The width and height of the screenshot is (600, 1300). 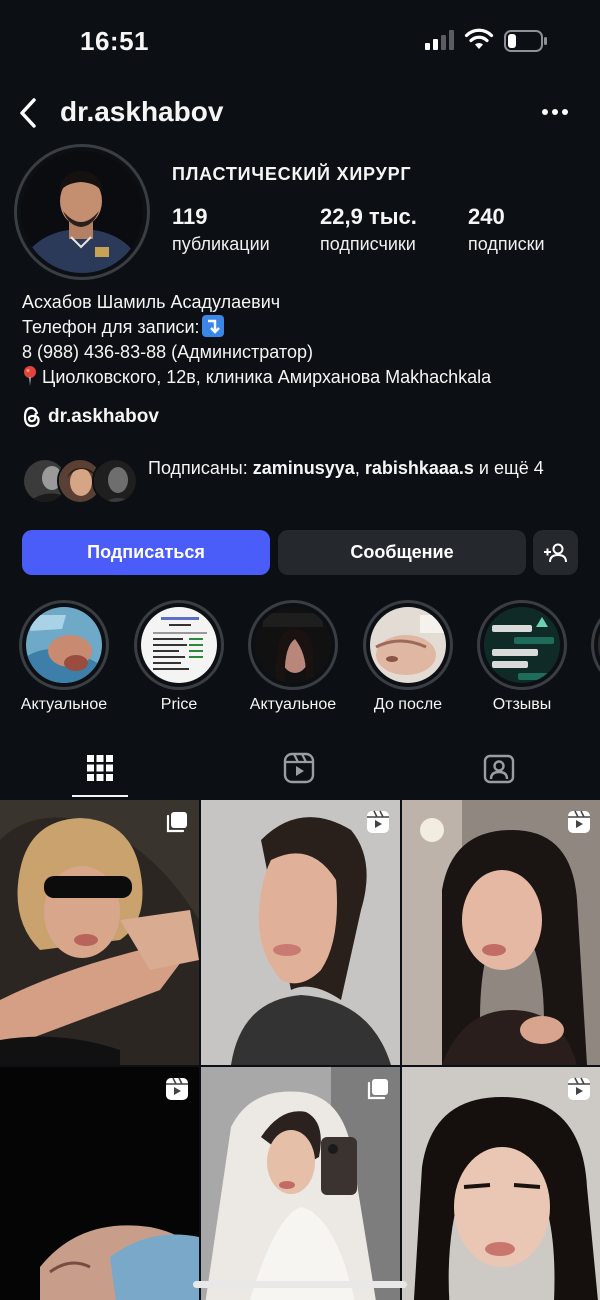 What do you see at coordinates (100, 796) in the screenshot?
I see `active-tab-indicator` at bounding box center [100, 796].